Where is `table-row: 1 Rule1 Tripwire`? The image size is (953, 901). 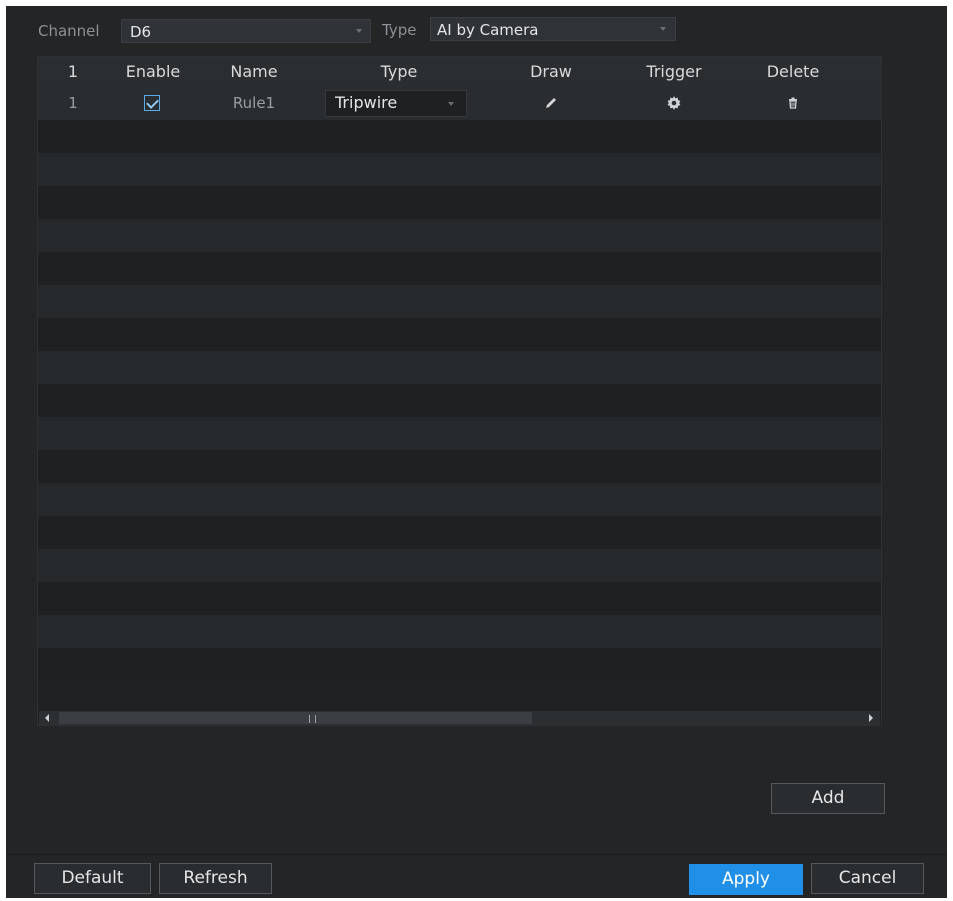
table-row: 1 Rule1 Tripwire is located at coordinates (459, 103).